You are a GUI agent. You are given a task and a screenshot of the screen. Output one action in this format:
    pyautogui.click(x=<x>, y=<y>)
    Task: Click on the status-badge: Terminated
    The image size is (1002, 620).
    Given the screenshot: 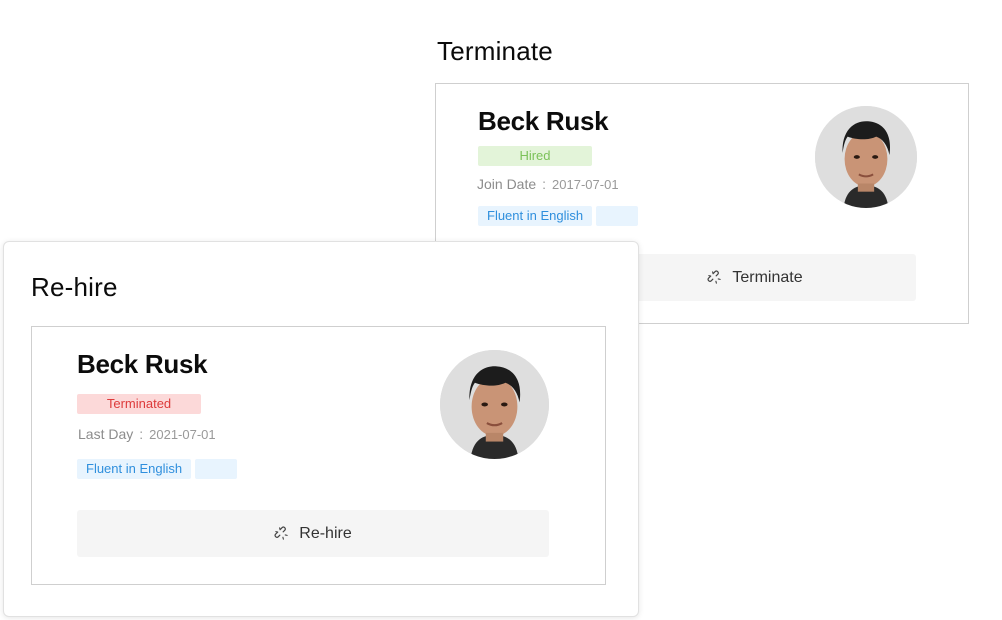 What is the action you would take?
    pyautogui.click(x=139, y=404)
    